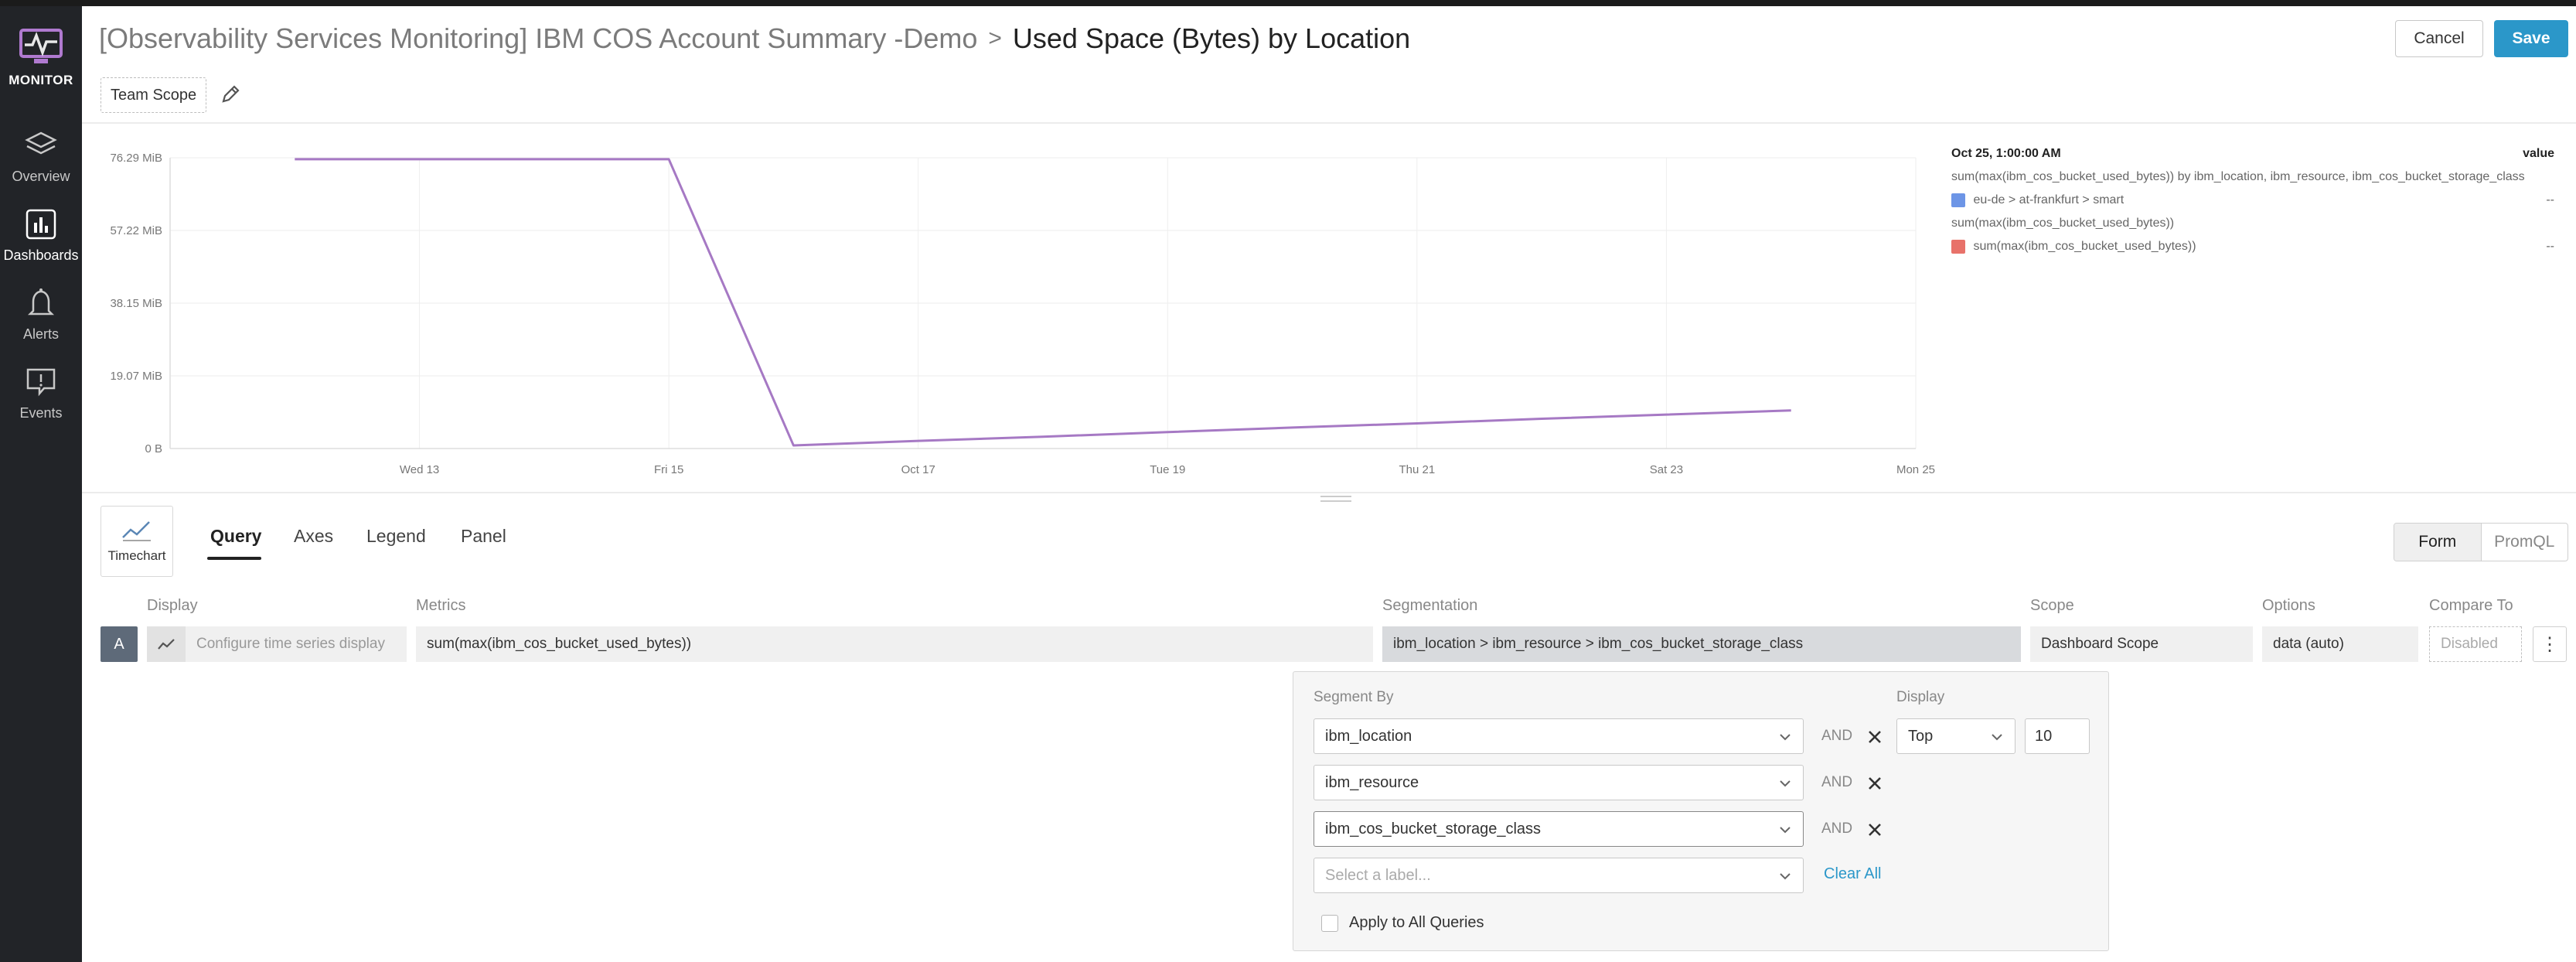 This screenshot has height=962, width=2576. What do you see at coordinates (1288, 3) in the screenshot?
I see `top-bar` at bounding box center [1288, 3].